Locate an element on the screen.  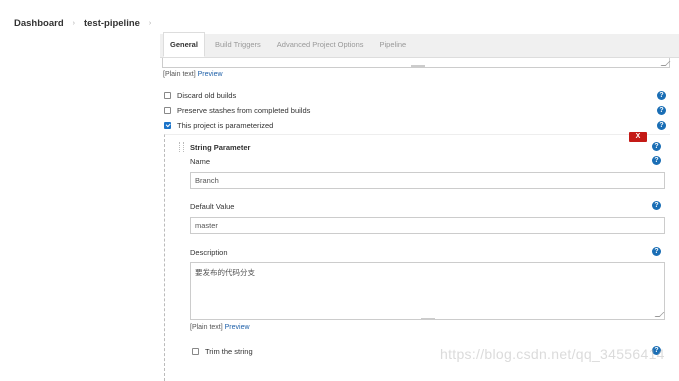
breadcrumb-test-pipeline: test-pipeline is located at coordinates (112, 23).